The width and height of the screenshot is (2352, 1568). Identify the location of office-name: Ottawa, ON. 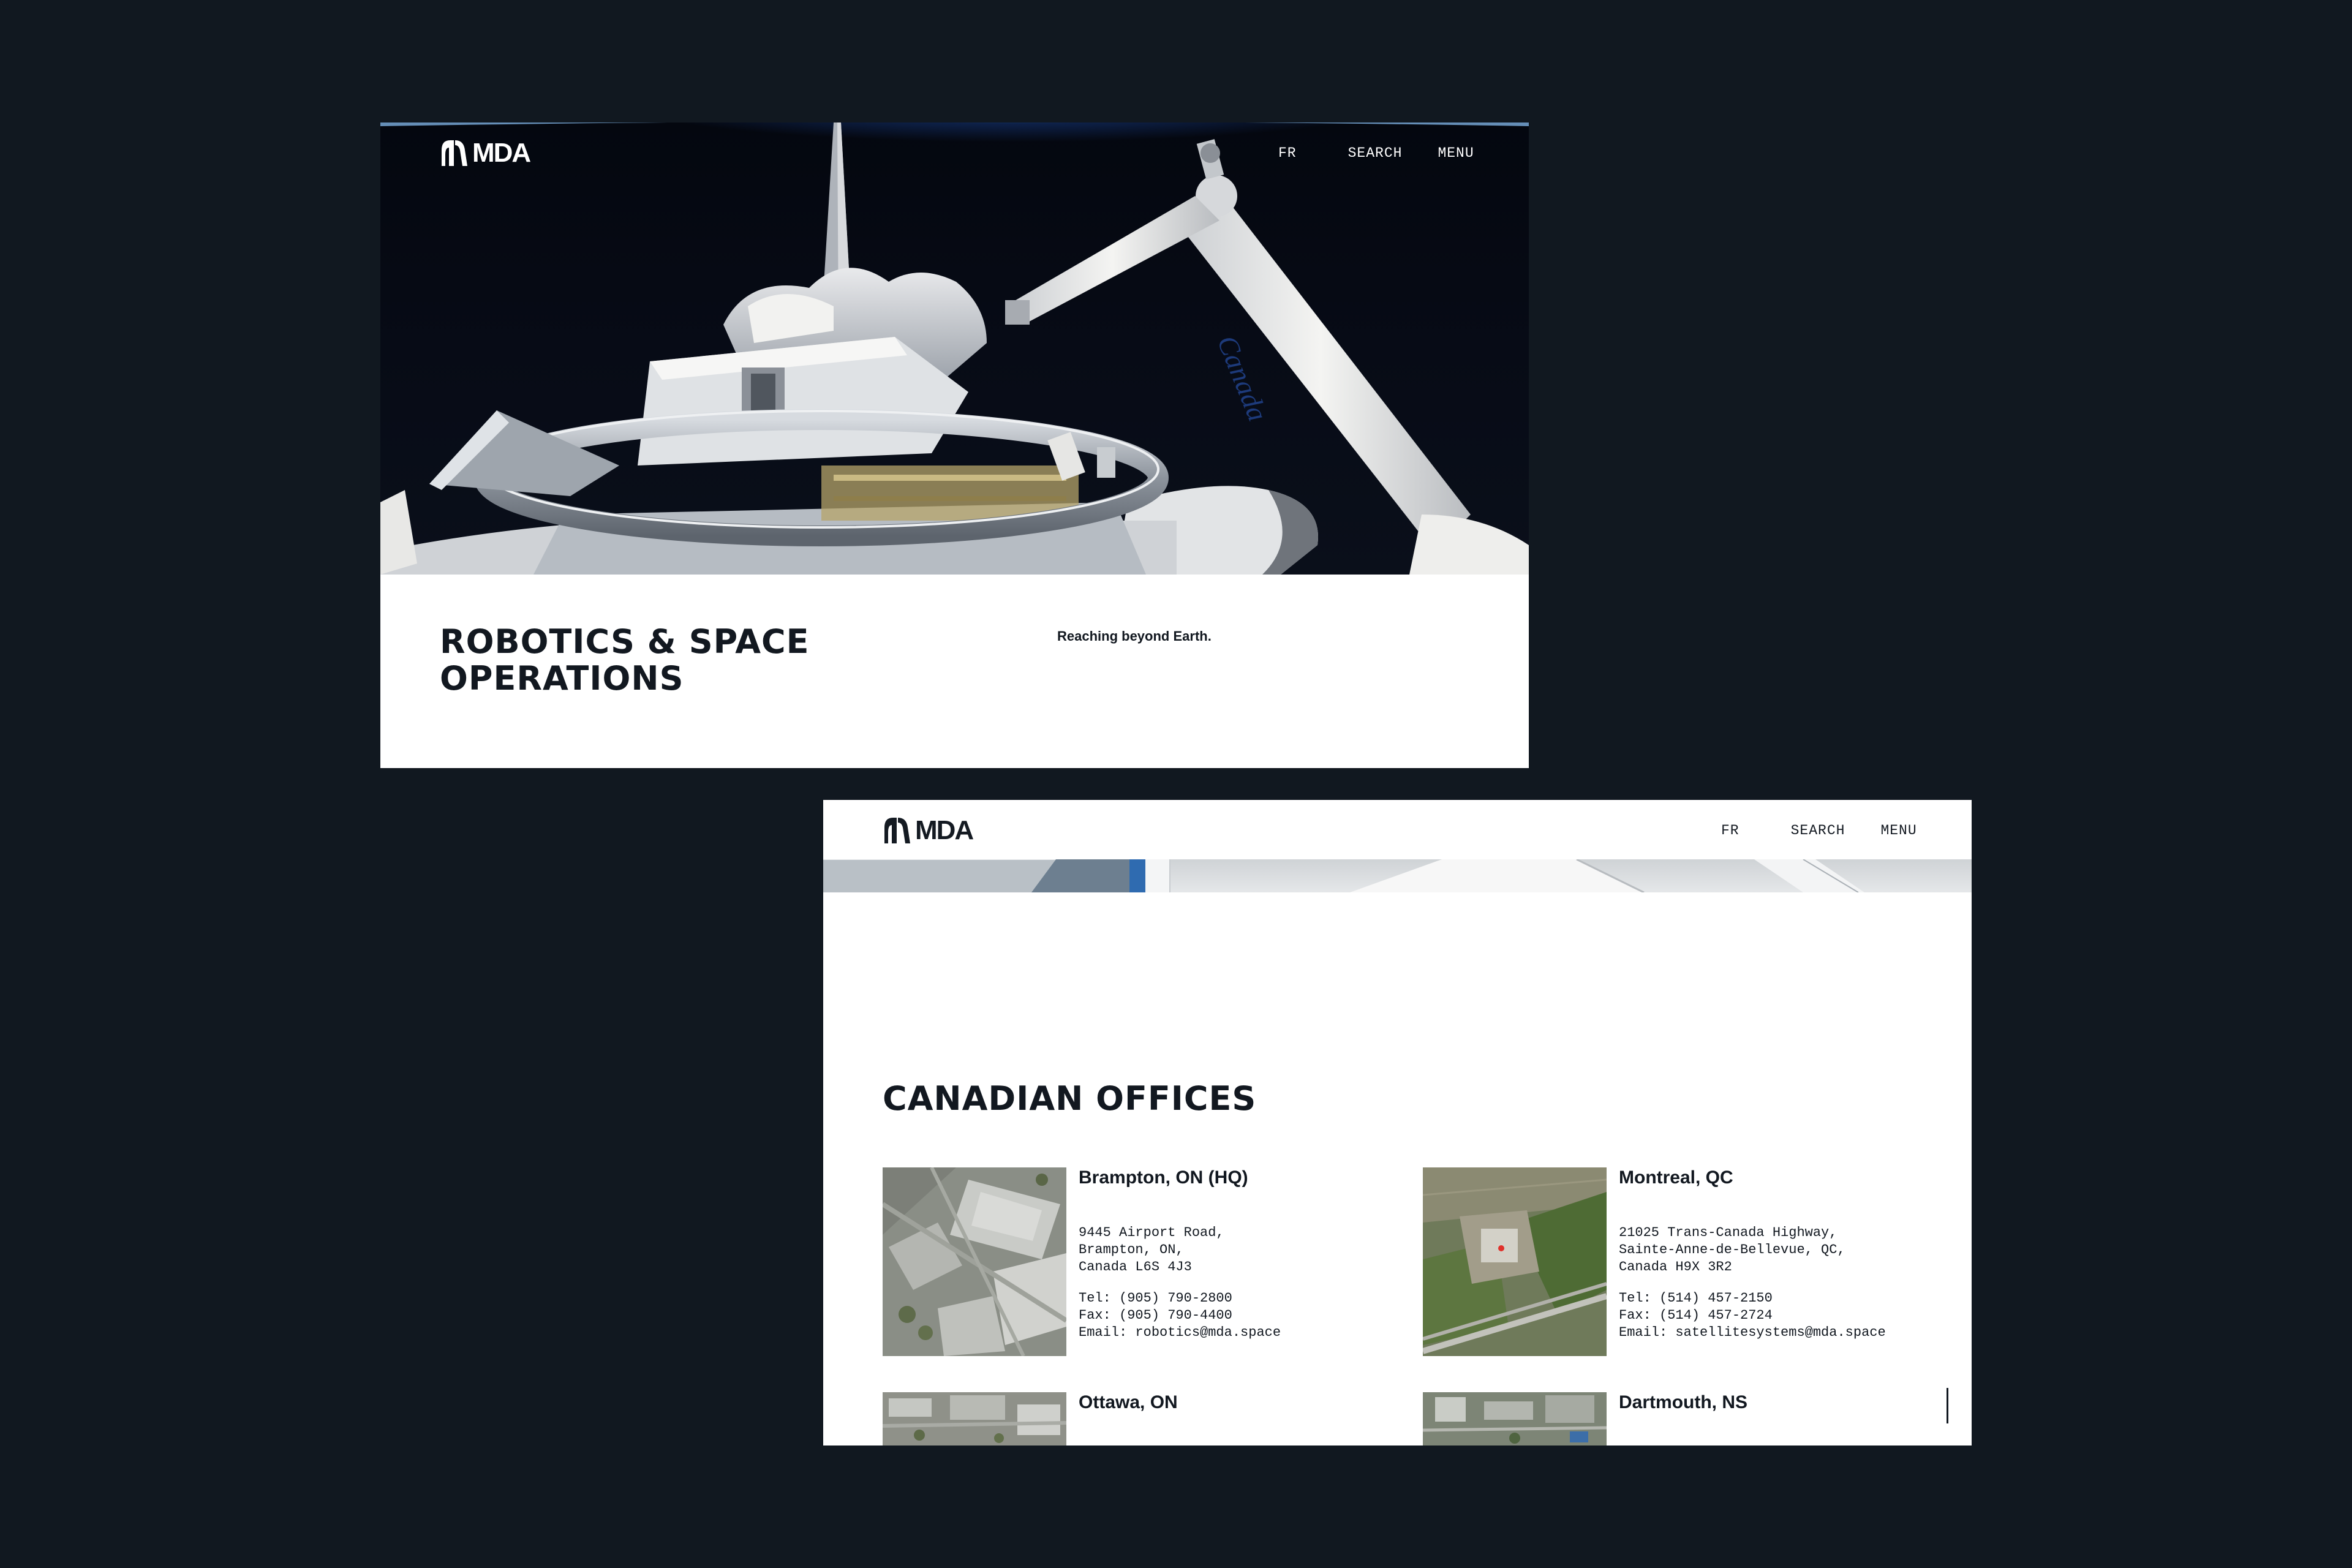
(1129, 1402).